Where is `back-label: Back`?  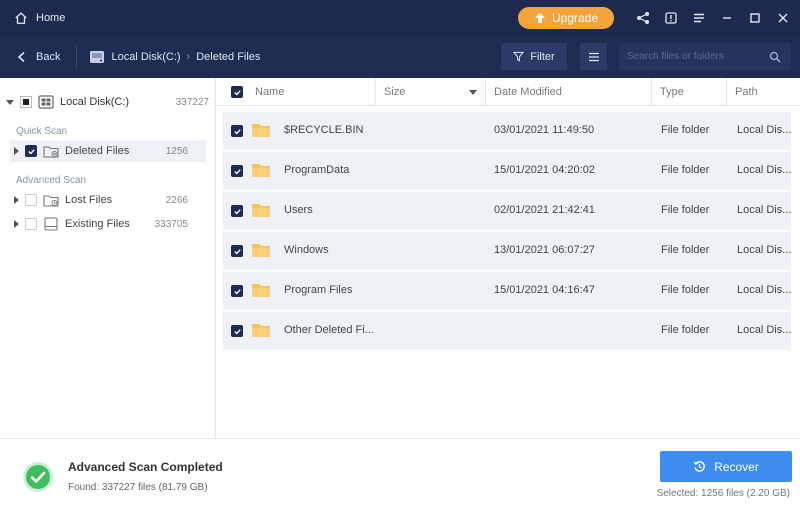
back-label: Back is located at coordinates (48, 57).